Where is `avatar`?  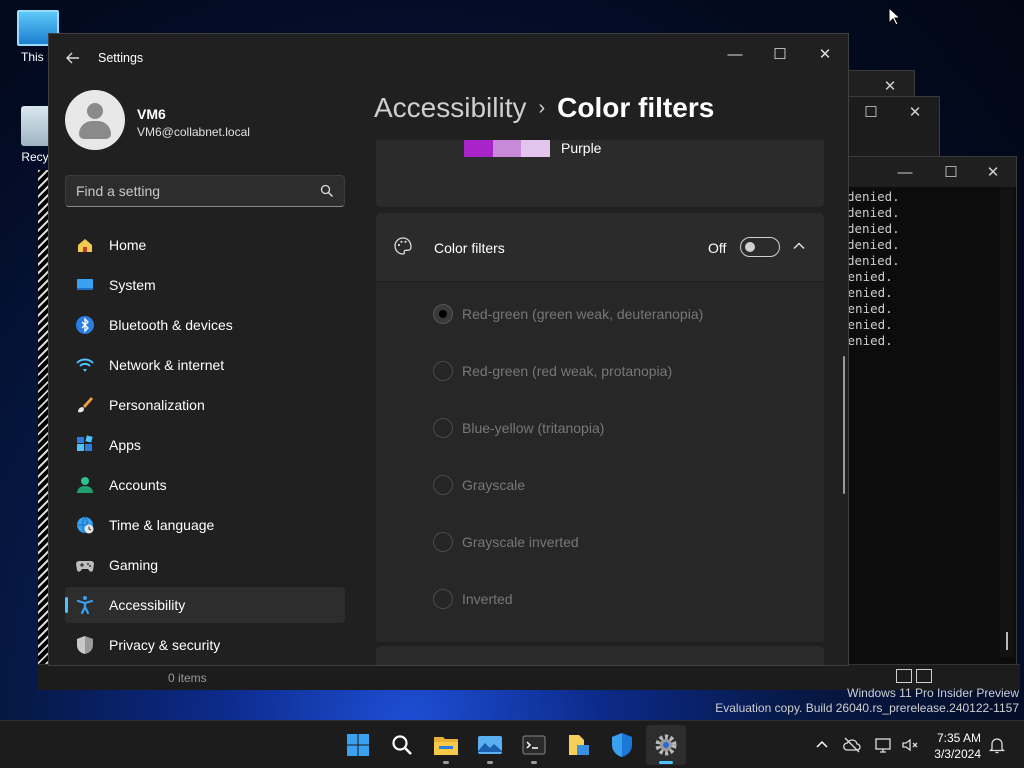
avatar is located at coordinates (95, 120).